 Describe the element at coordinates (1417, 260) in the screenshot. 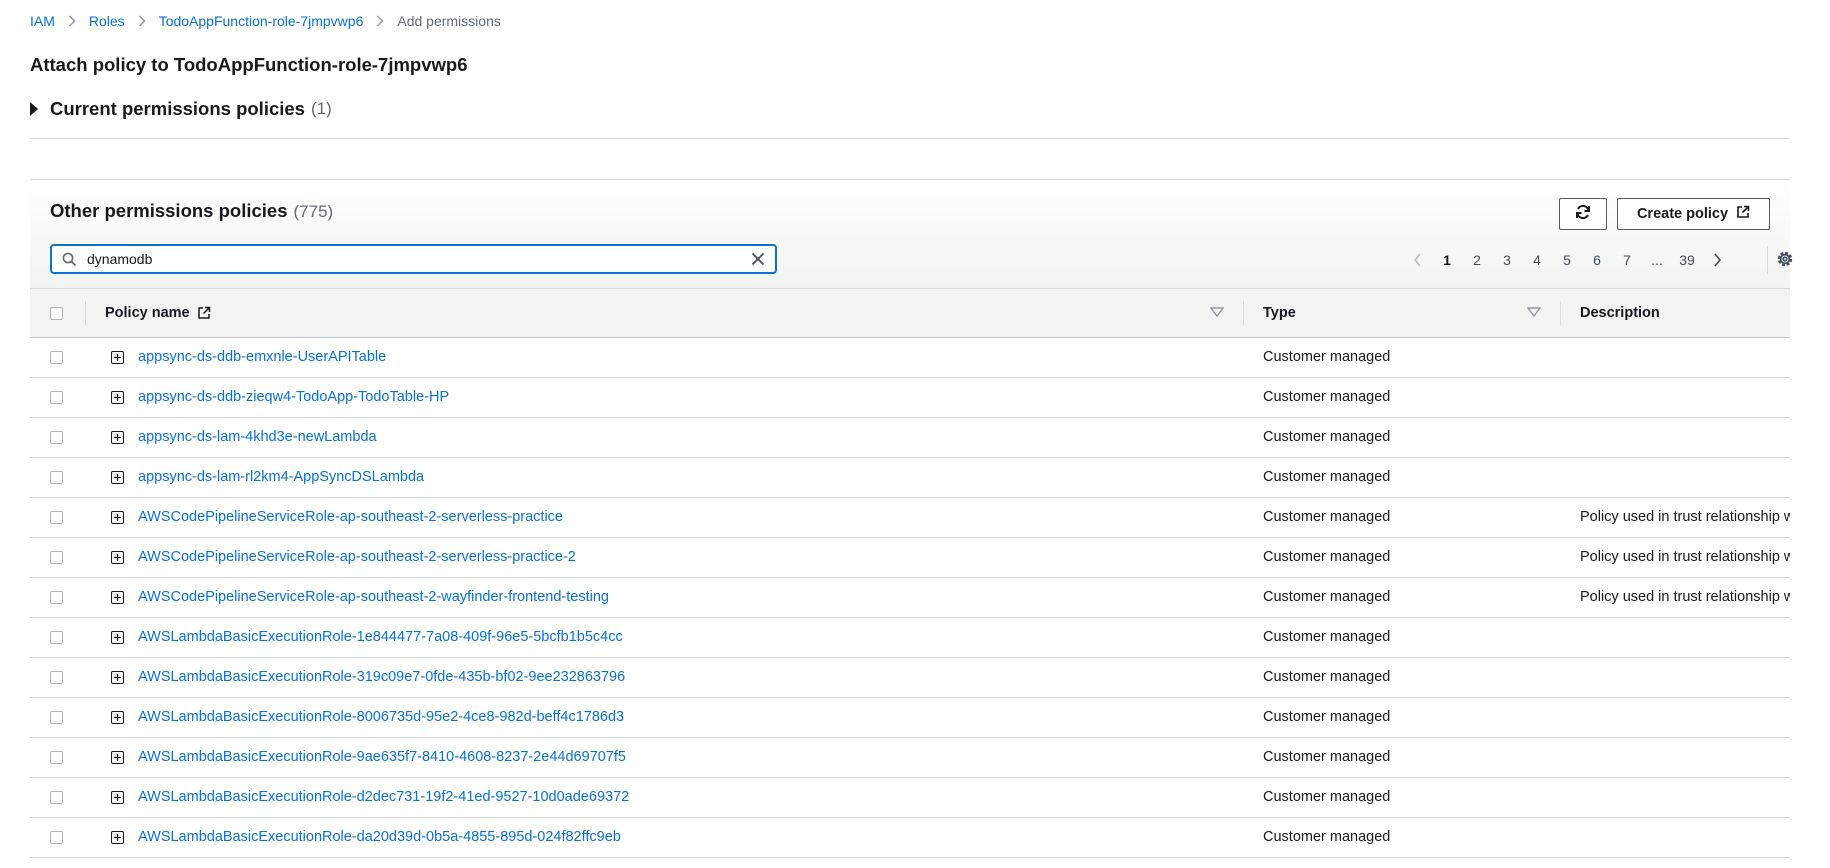

I see `prev-page-icon` at that location.